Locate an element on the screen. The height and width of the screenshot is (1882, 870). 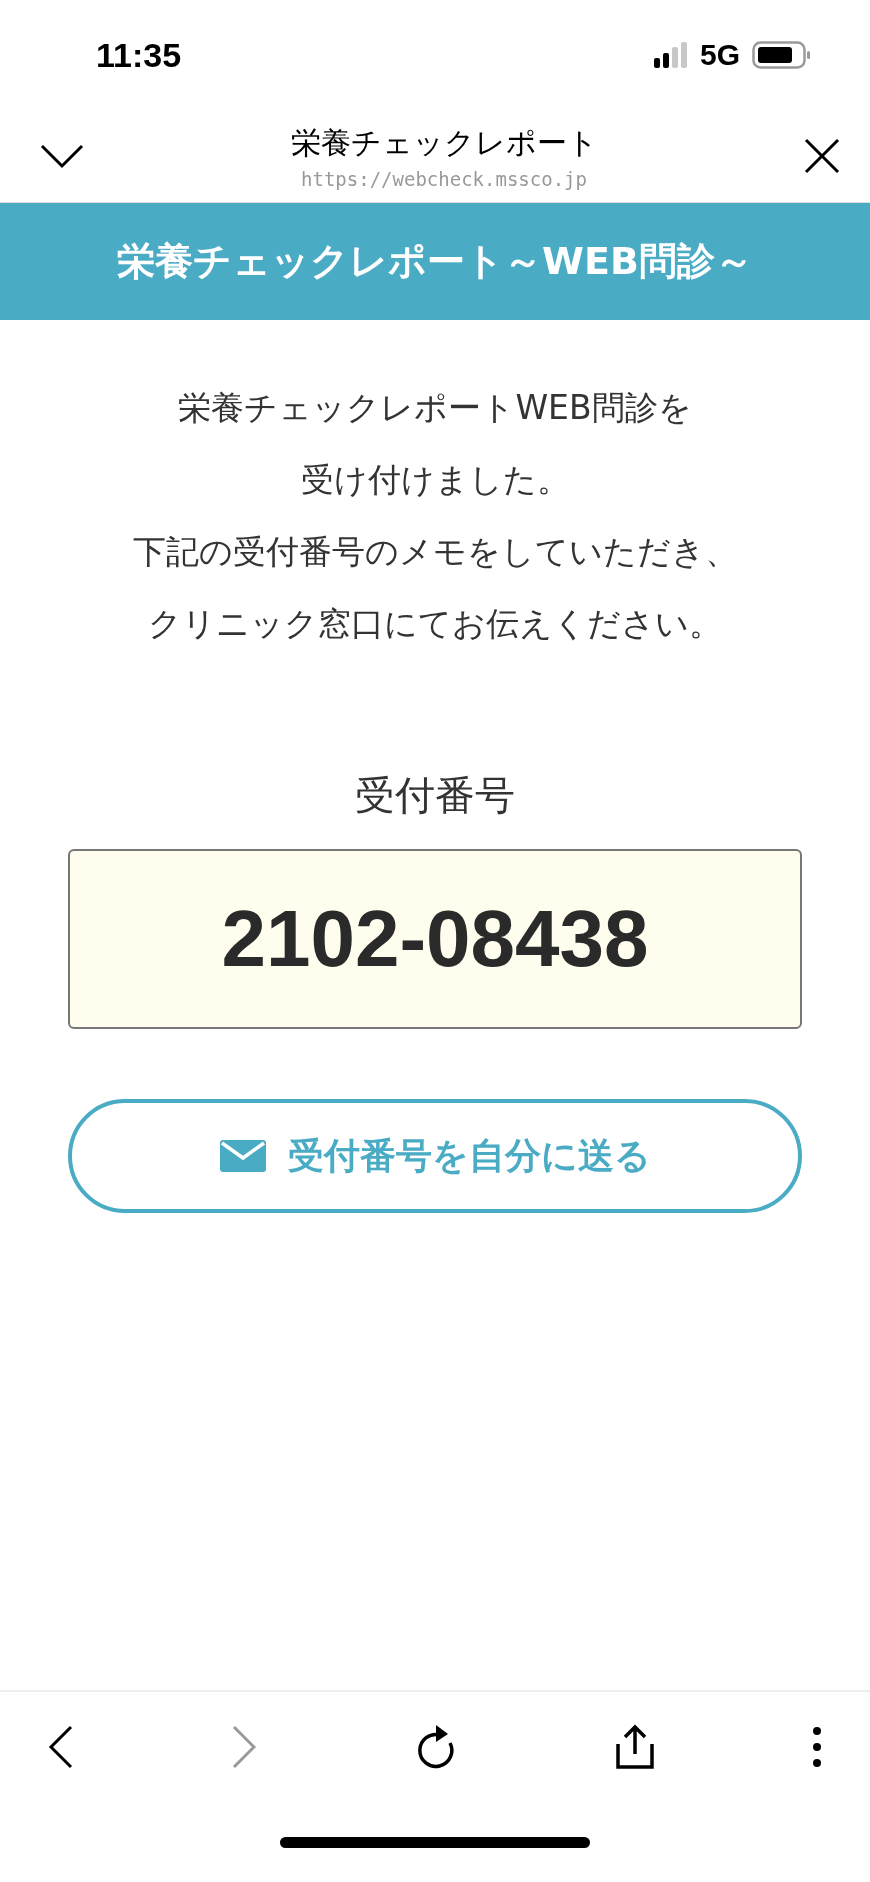
receipt-number: 2102-08438 is located at coordinates (435, 939).